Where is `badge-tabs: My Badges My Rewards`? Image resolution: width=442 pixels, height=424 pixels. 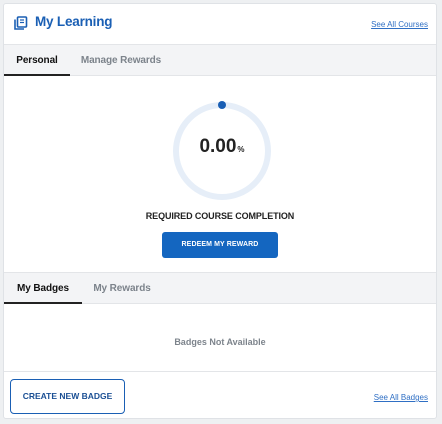
badge-tabs: My Badges My Rewards is located at coordinates (220, 288).